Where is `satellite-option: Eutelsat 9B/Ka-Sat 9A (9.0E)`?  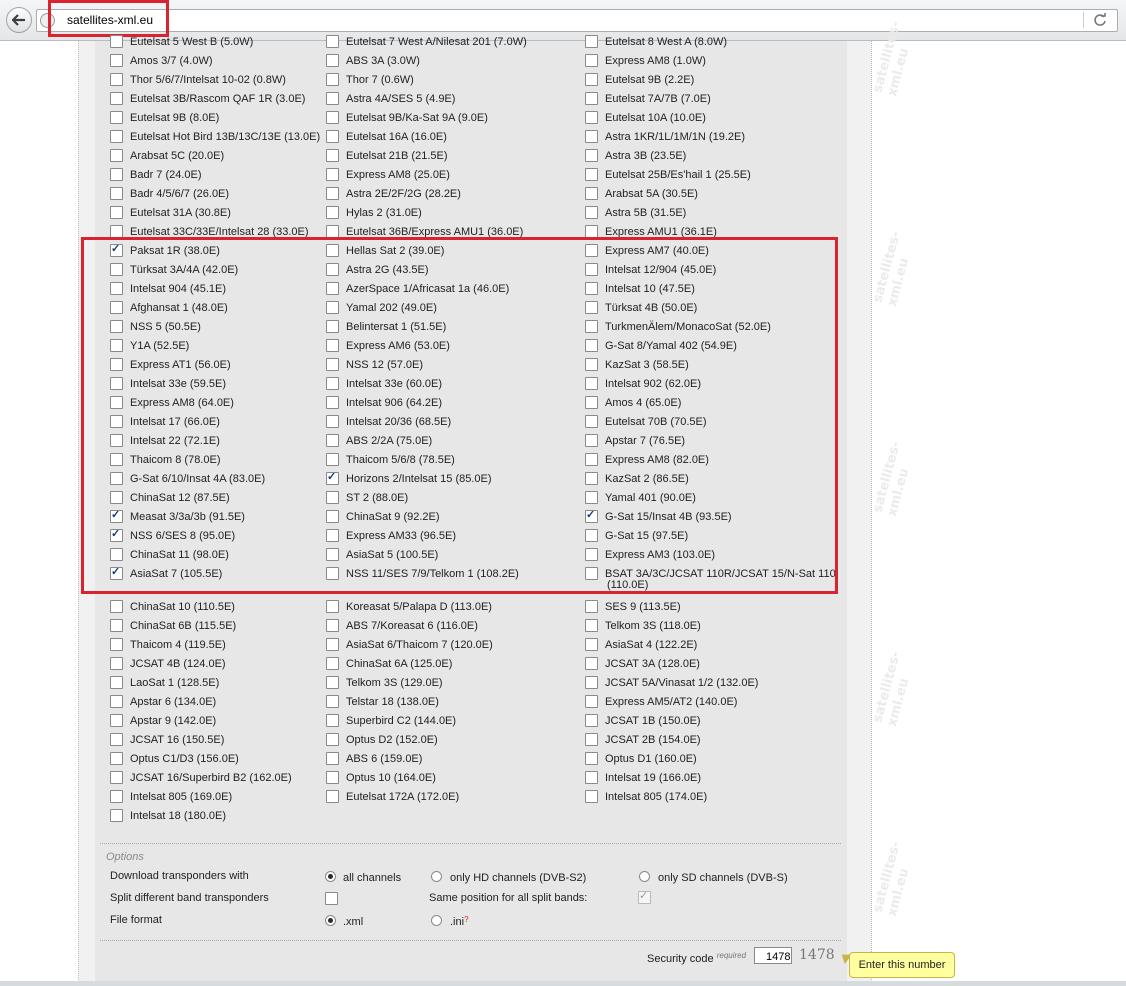 satellite-option: Eutelsat 9B/Ka-Sat 9A (9.0E) is located at coordinates (407, 117).